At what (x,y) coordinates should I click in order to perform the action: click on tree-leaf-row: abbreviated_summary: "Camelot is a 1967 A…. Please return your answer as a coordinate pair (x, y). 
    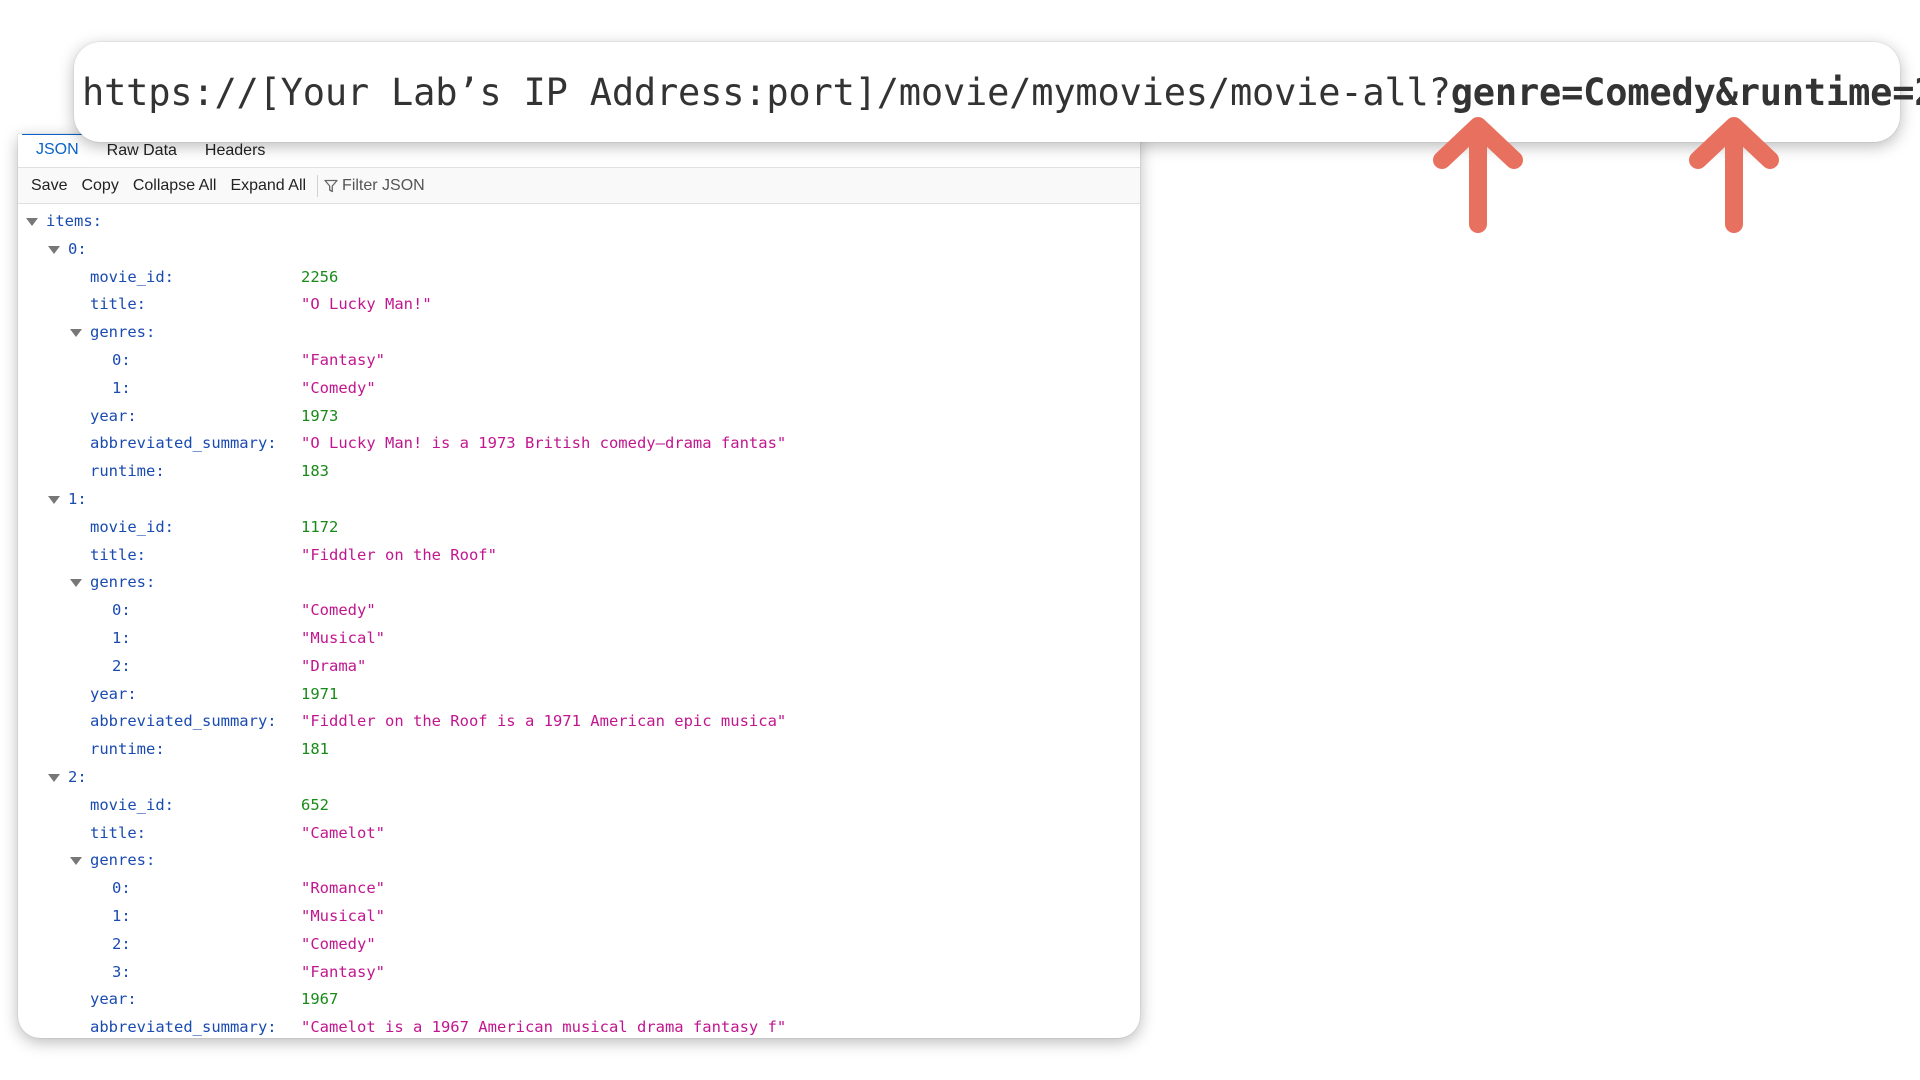
    Looking at the image, I should click on (579, 1026).